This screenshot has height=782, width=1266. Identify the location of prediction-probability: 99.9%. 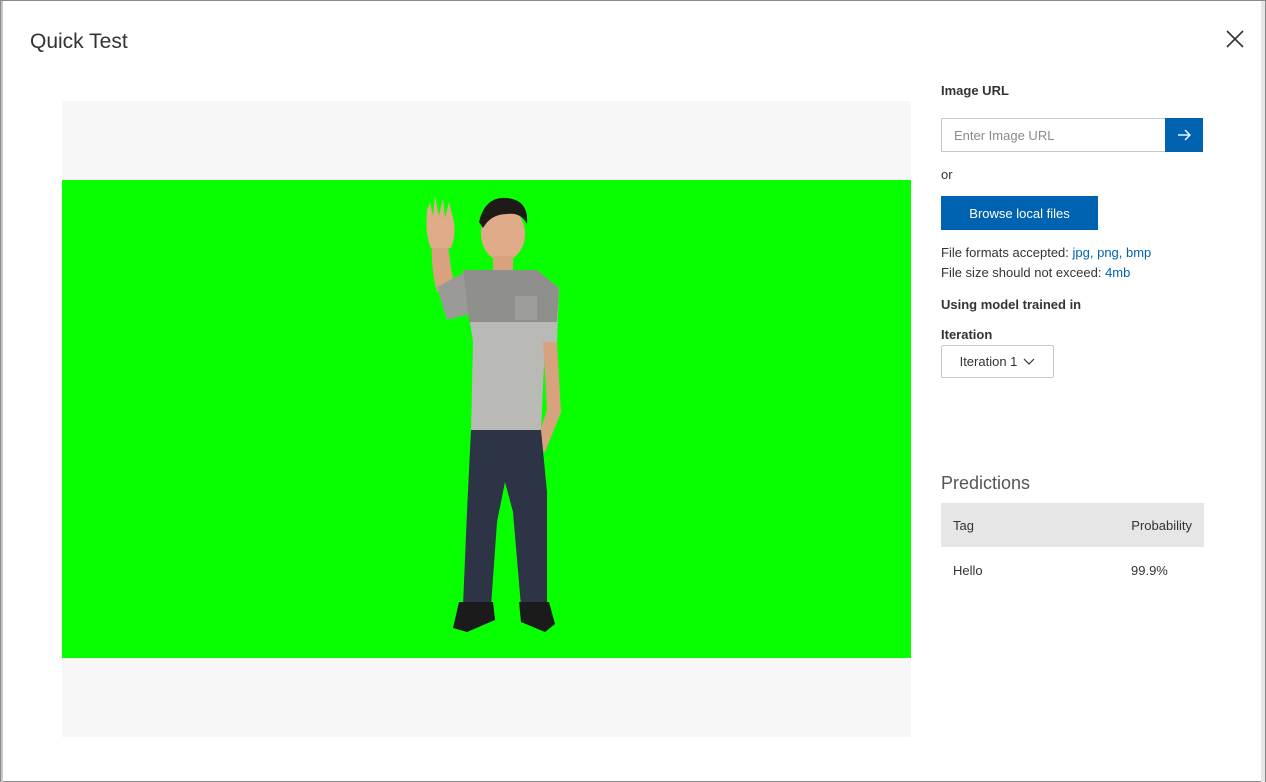
(1149, 570).